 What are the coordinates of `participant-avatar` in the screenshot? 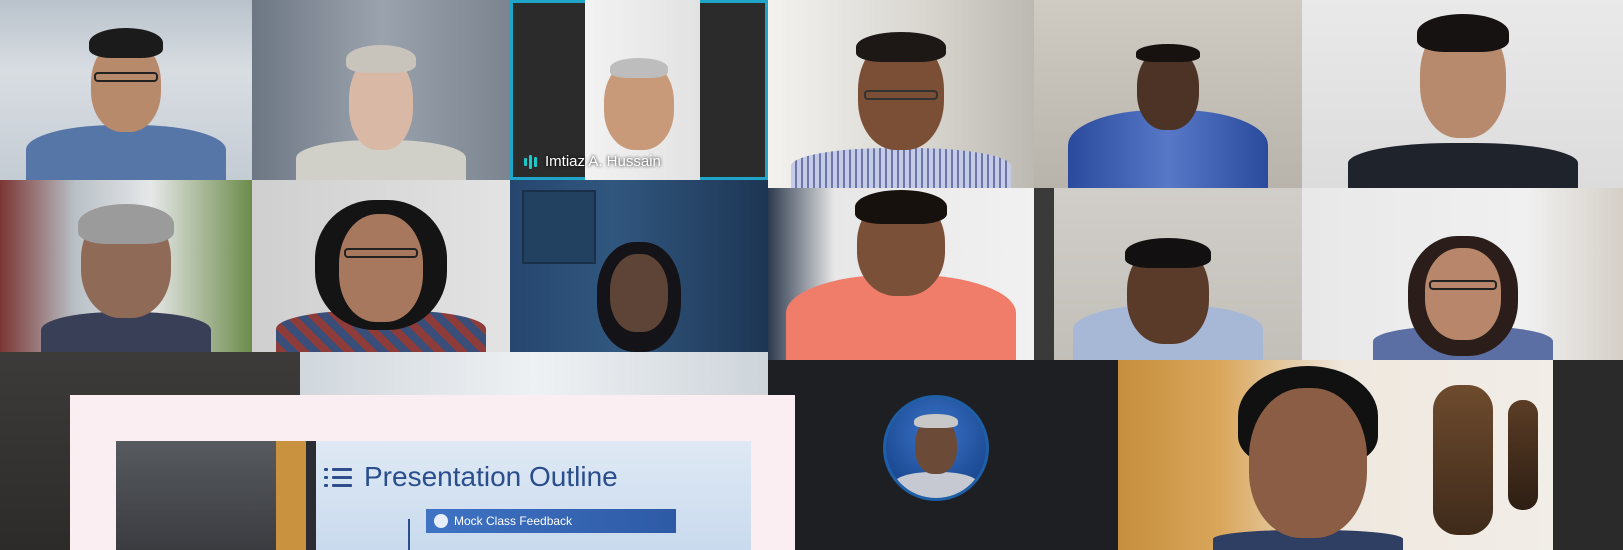 It's located at (936, 448).